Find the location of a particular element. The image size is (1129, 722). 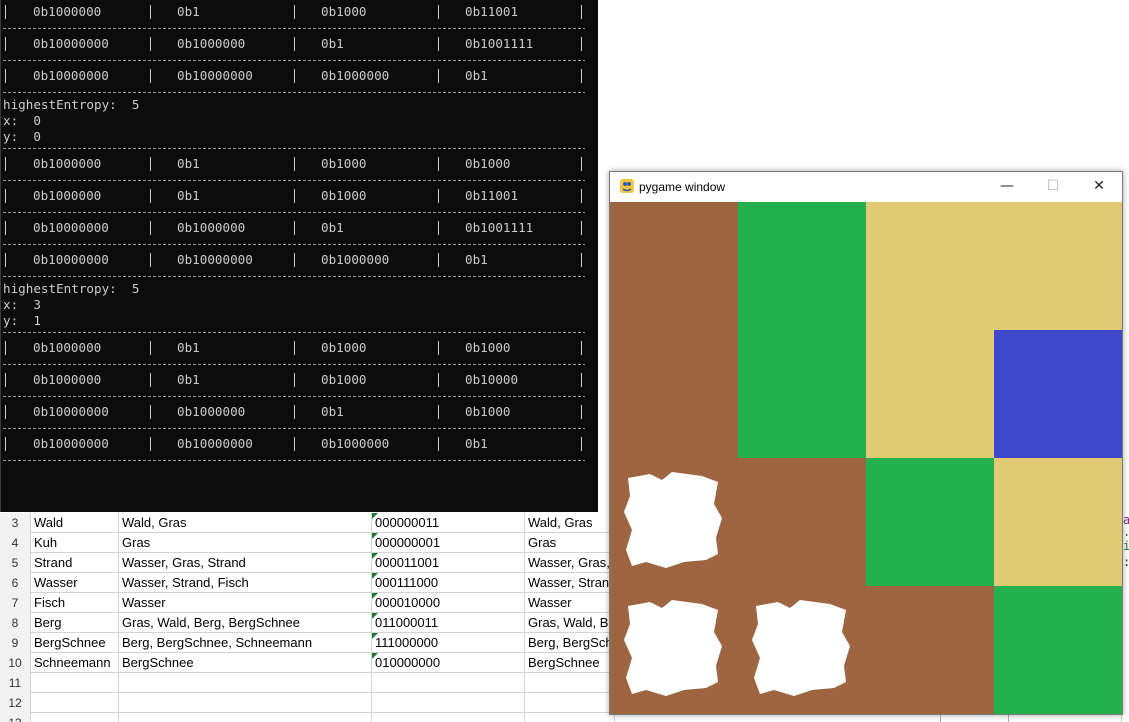

cell-a: Wasser is located at coordinates (75, 583).